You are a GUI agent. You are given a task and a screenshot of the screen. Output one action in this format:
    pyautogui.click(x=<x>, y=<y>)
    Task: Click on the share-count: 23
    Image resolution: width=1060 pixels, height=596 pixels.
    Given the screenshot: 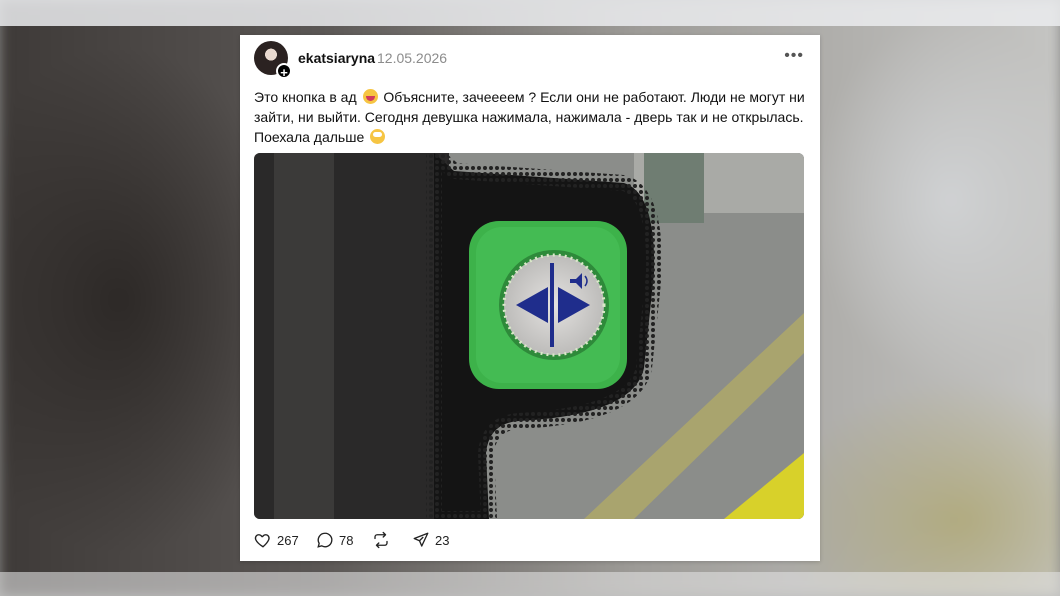 What is the action you would take?
    pyautogui.click(x=442, y=540)
    